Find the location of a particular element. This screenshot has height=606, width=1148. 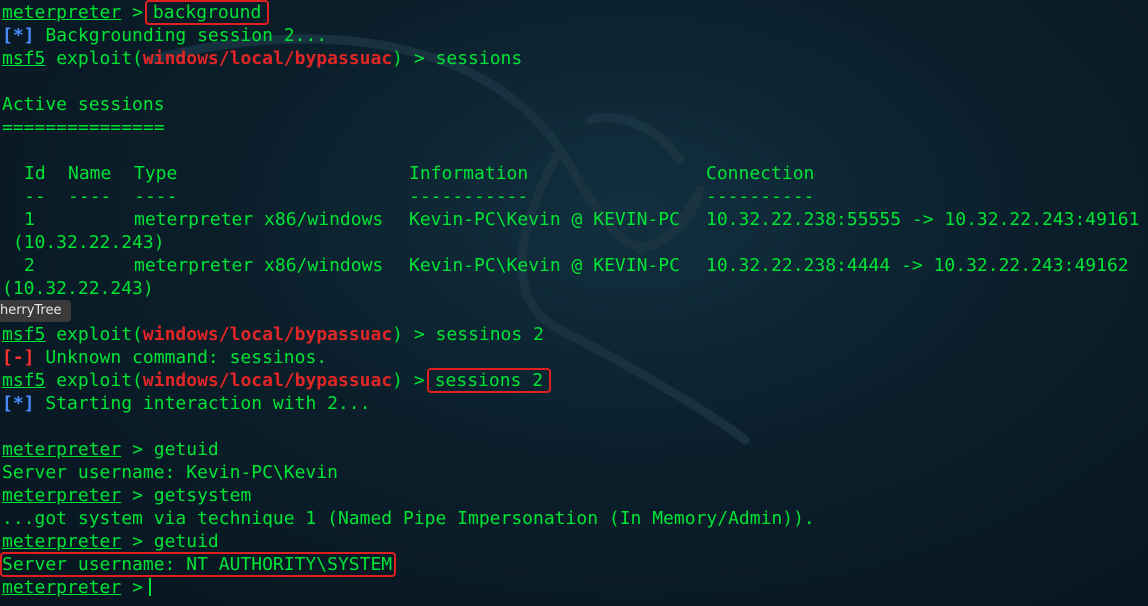

col-info-header: Information is located at coordinates (469, 173).